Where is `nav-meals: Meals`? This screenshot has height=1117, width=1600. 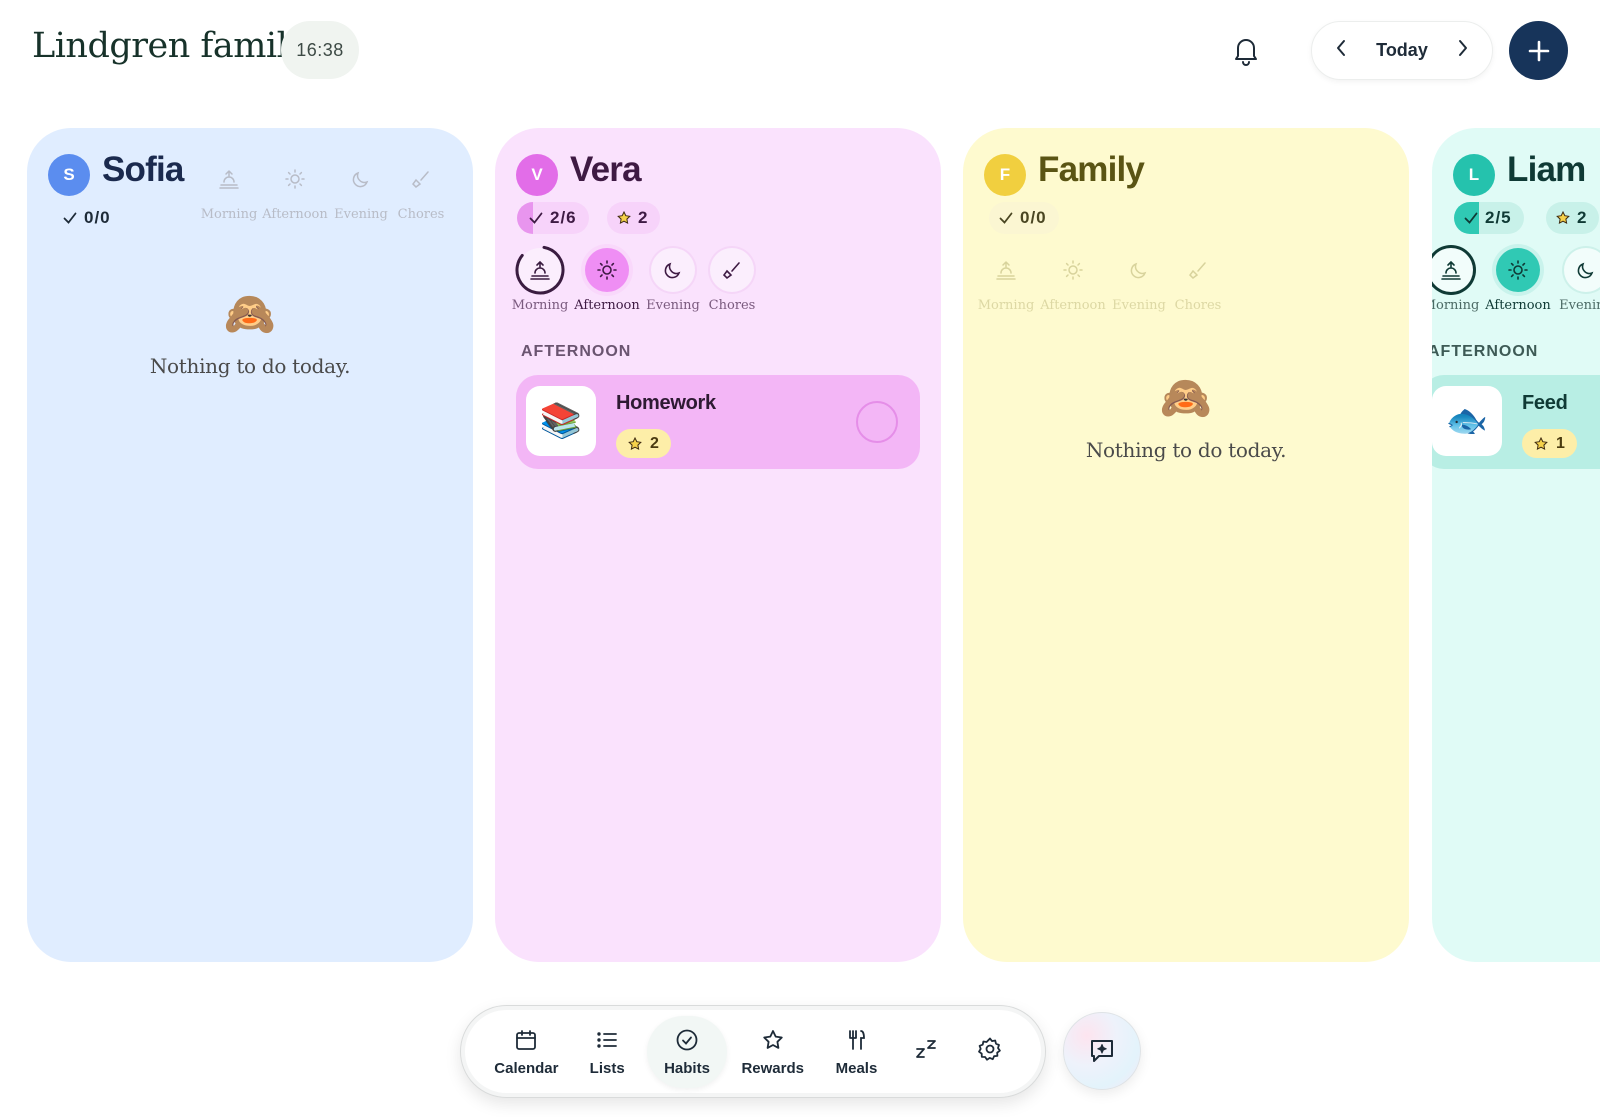 nav-meals: Meals is located at coordinates (856, 1052).